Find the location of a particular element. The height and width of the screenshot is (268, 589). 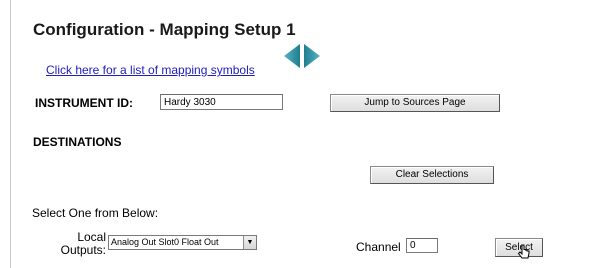

channel-input is located at coordinates (422, 245).